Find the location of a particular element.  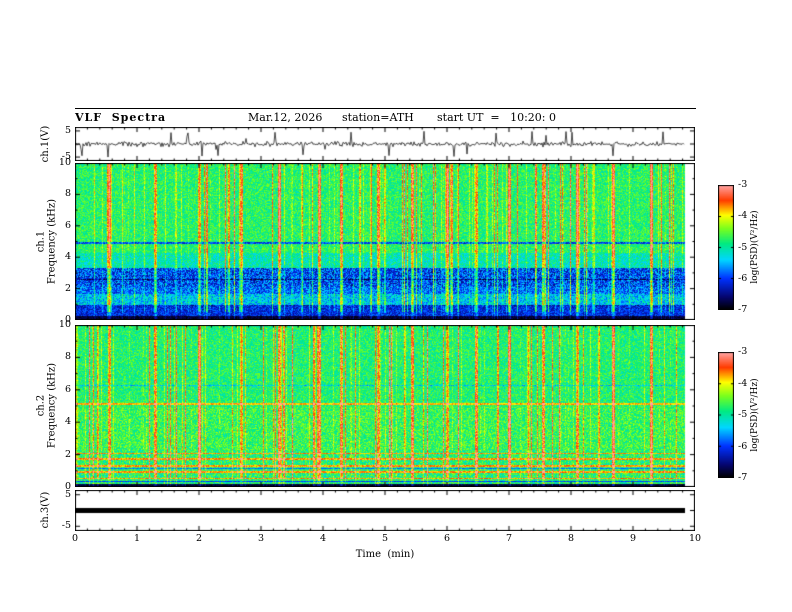

colorbar2-canvas is located at coordinates (726, 415).